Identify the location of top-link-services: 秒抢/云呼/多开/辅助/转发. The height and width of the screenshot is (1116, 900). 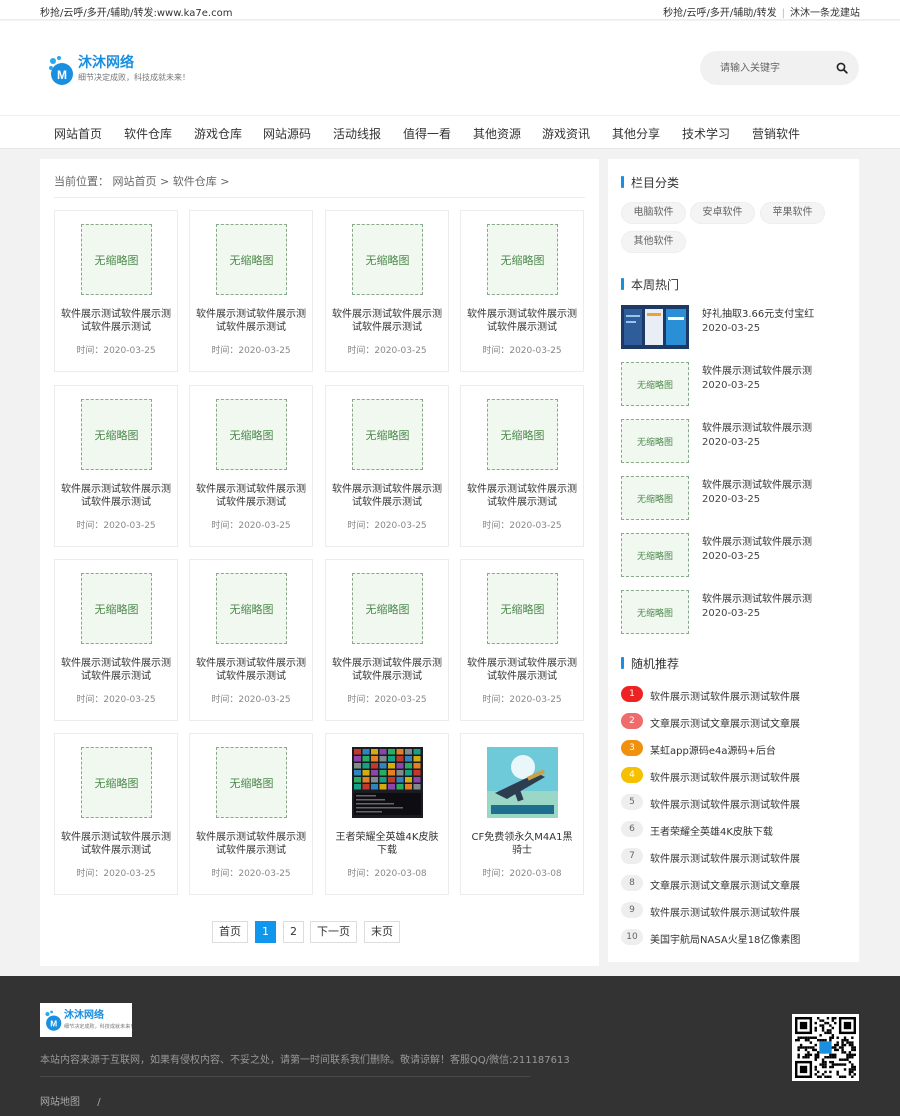
(719, 13).